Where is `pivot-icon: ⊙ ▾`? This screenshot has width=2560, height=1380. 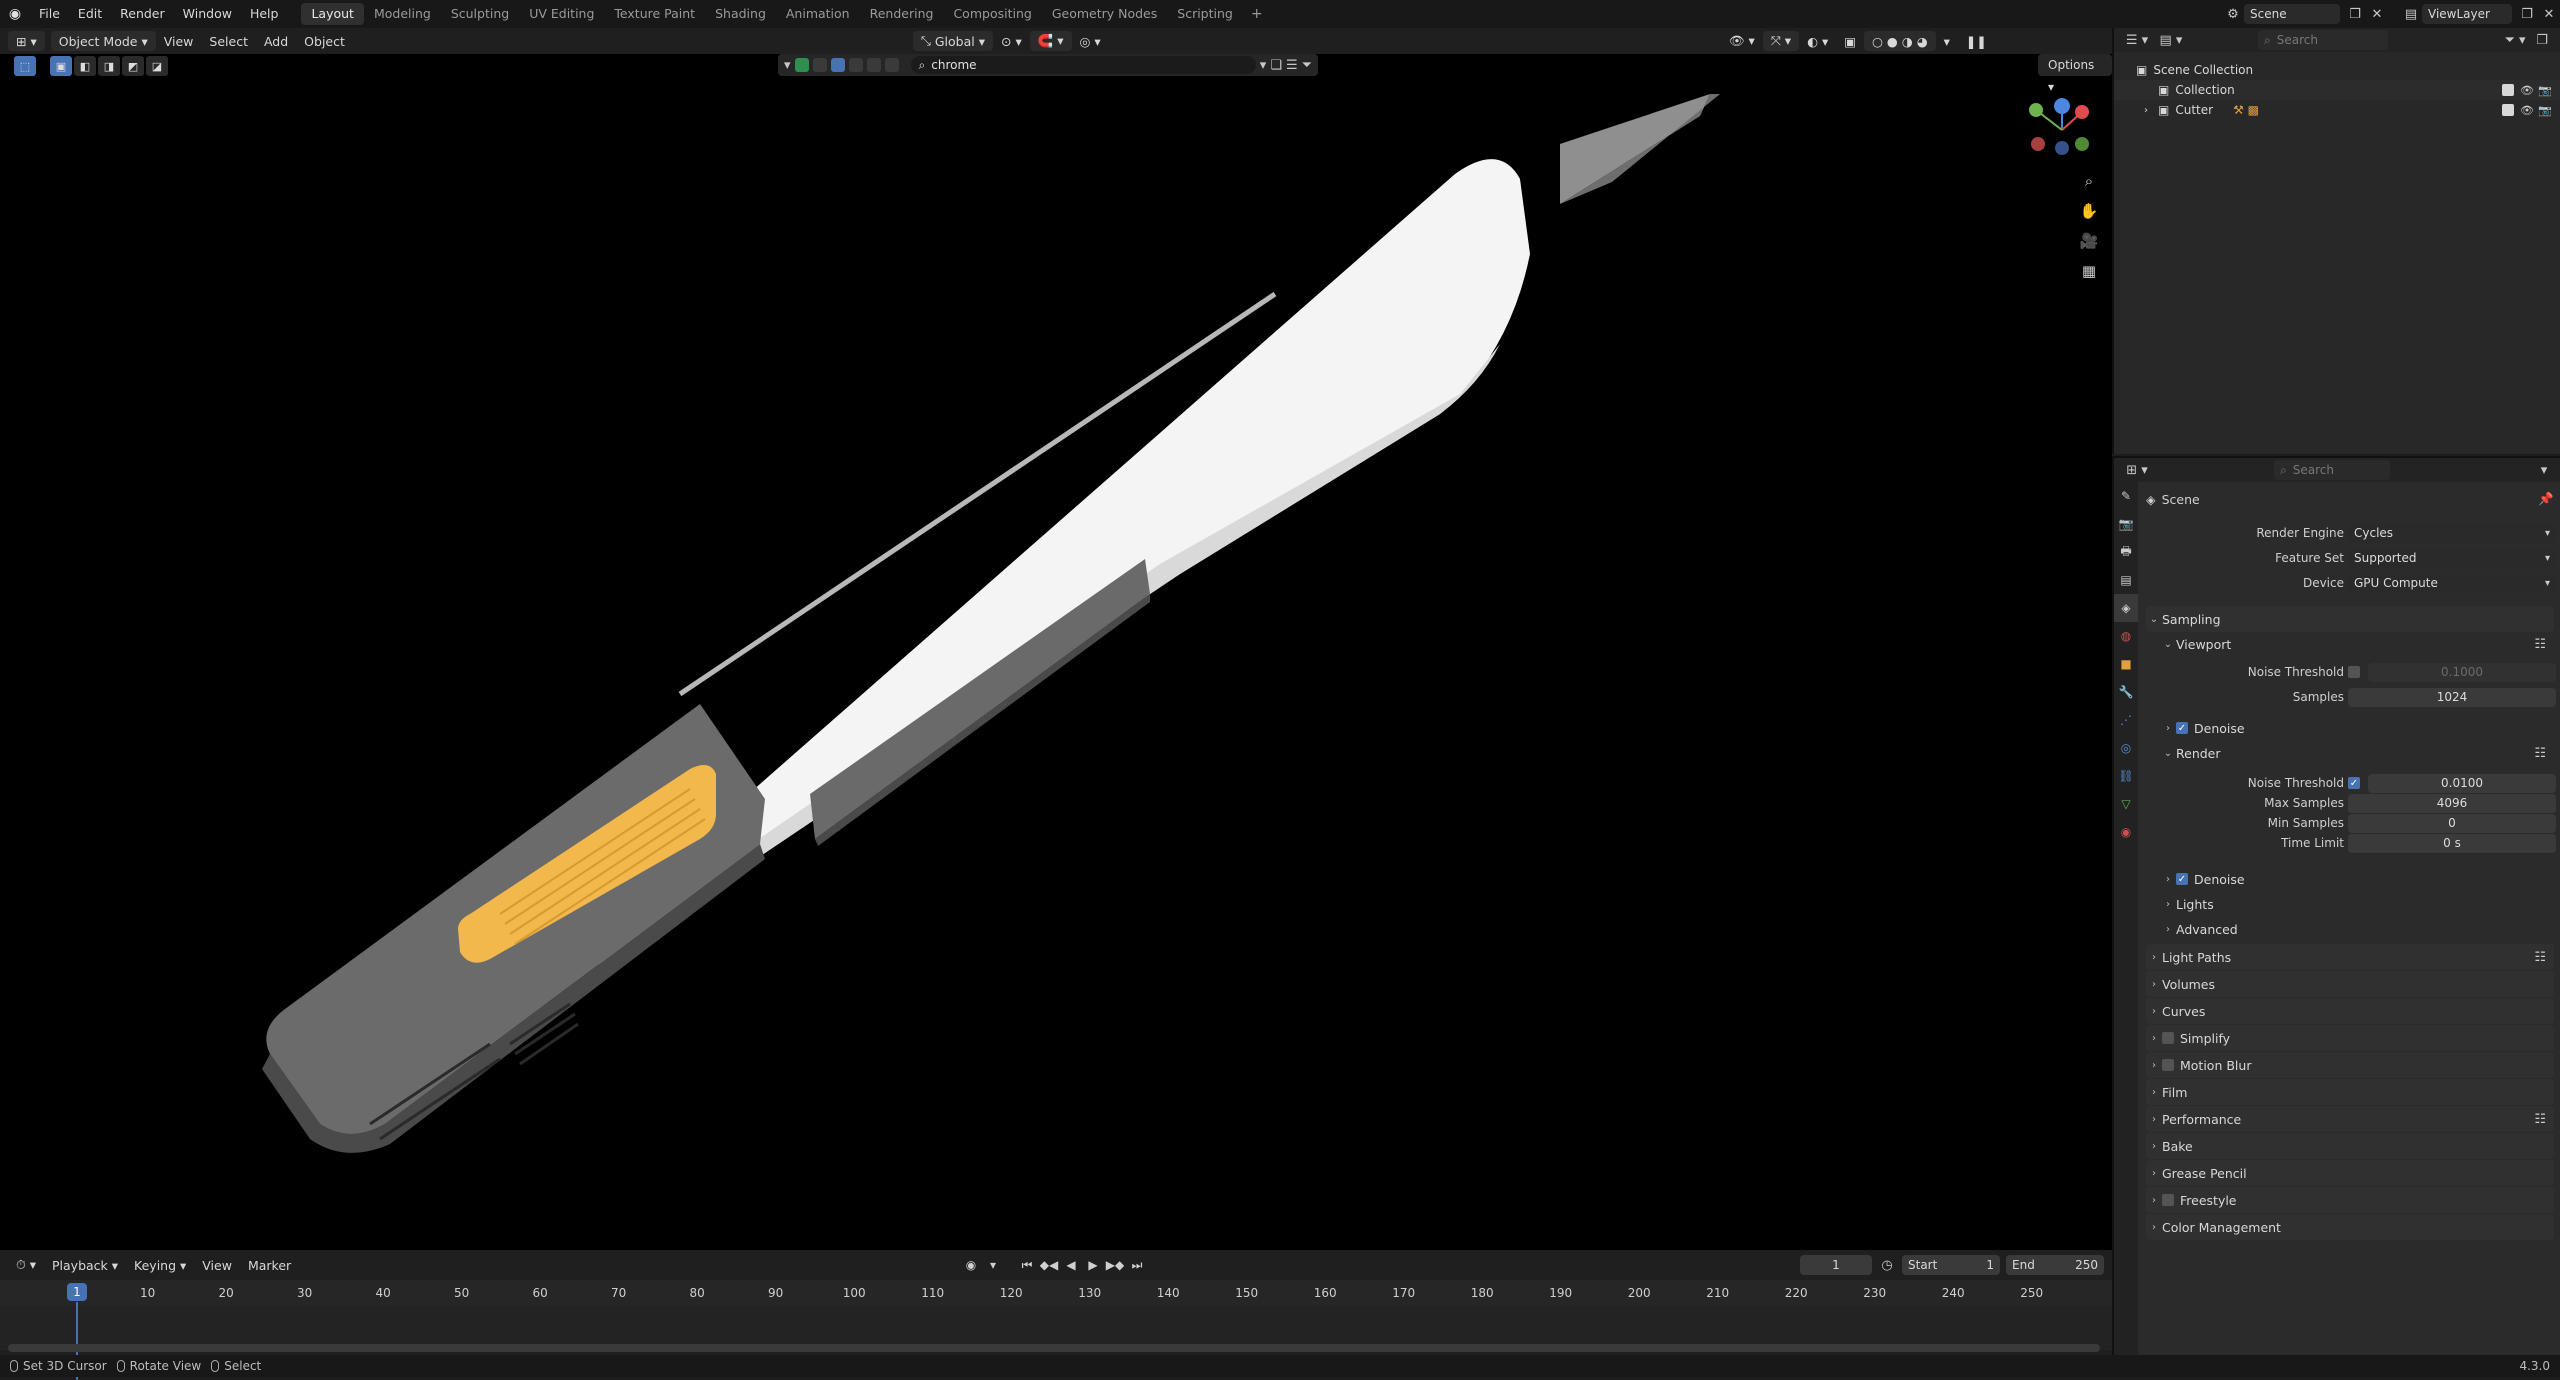
pivot-icon: ⊙ ▾ is located at coordinates (1011, 41).